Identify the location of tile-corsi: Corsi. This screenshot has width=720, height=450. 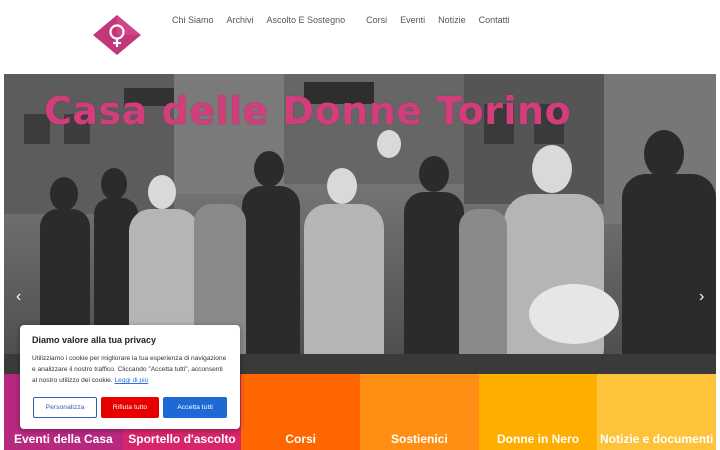
(301, 412).